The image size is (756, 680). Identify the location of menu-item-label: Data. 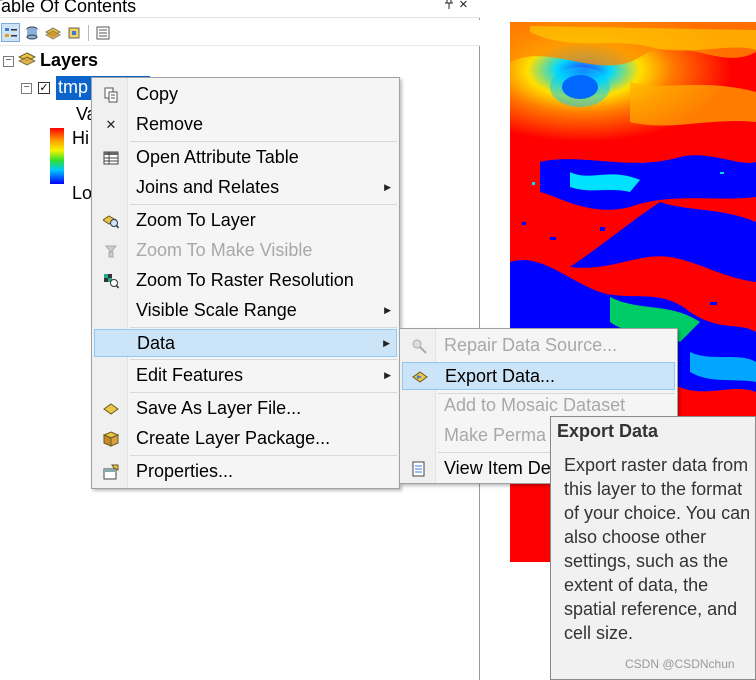
(156, 343).